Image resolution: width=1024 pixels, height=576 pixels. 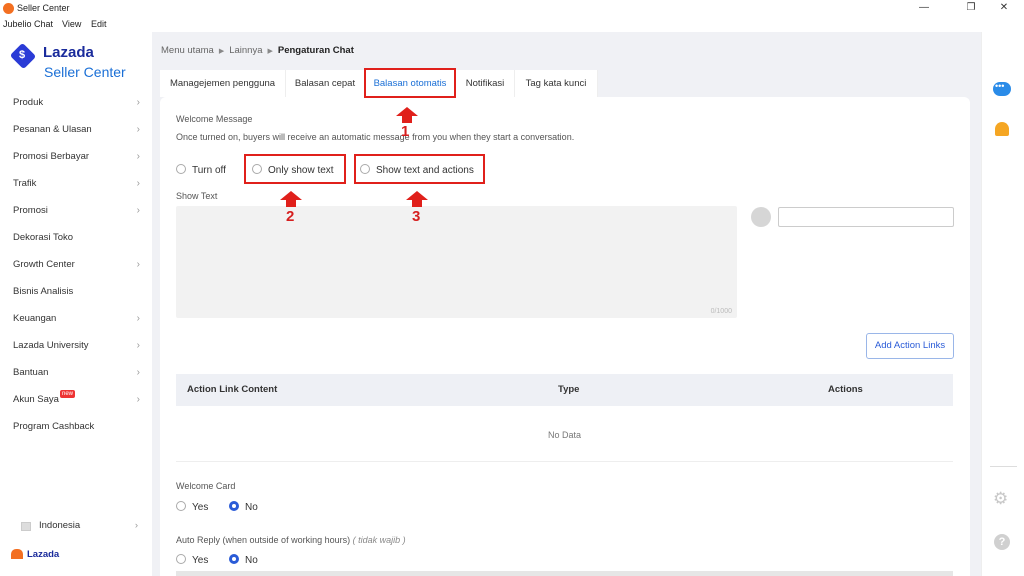 I want to click on annotation-number-1: 1, so click(x=405, y=131).